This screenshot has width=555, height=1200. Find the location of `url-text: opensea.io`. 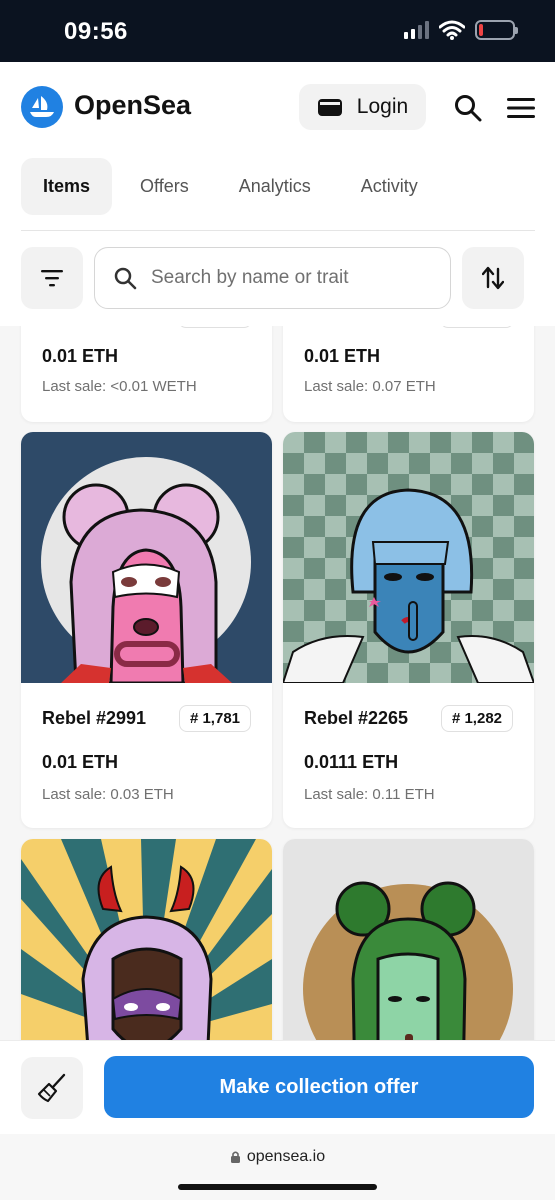

url-text: opensea.io is located at coordinates (286, 1156).